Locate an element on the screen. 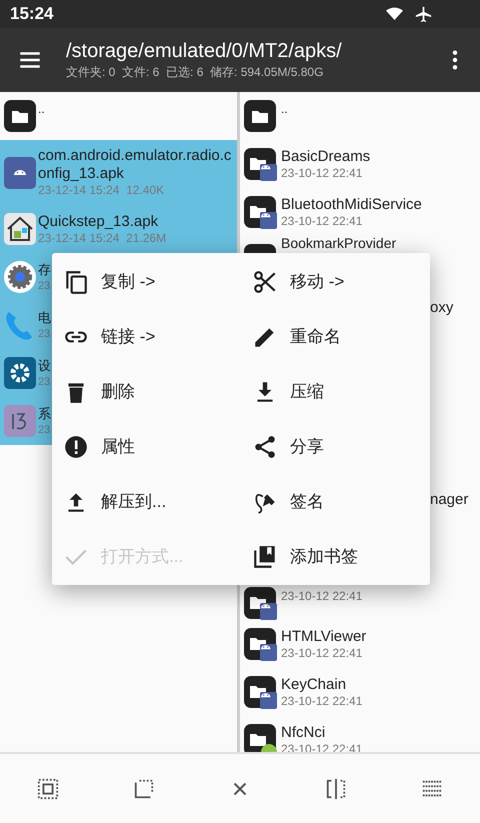  scissors-icon is located at coordinates (265, 281).